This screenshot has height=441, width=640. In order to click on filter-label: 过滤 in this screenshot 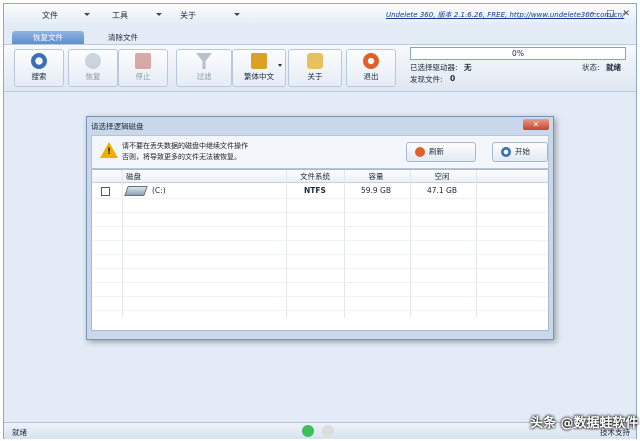, I will do `click(204, 76)`.